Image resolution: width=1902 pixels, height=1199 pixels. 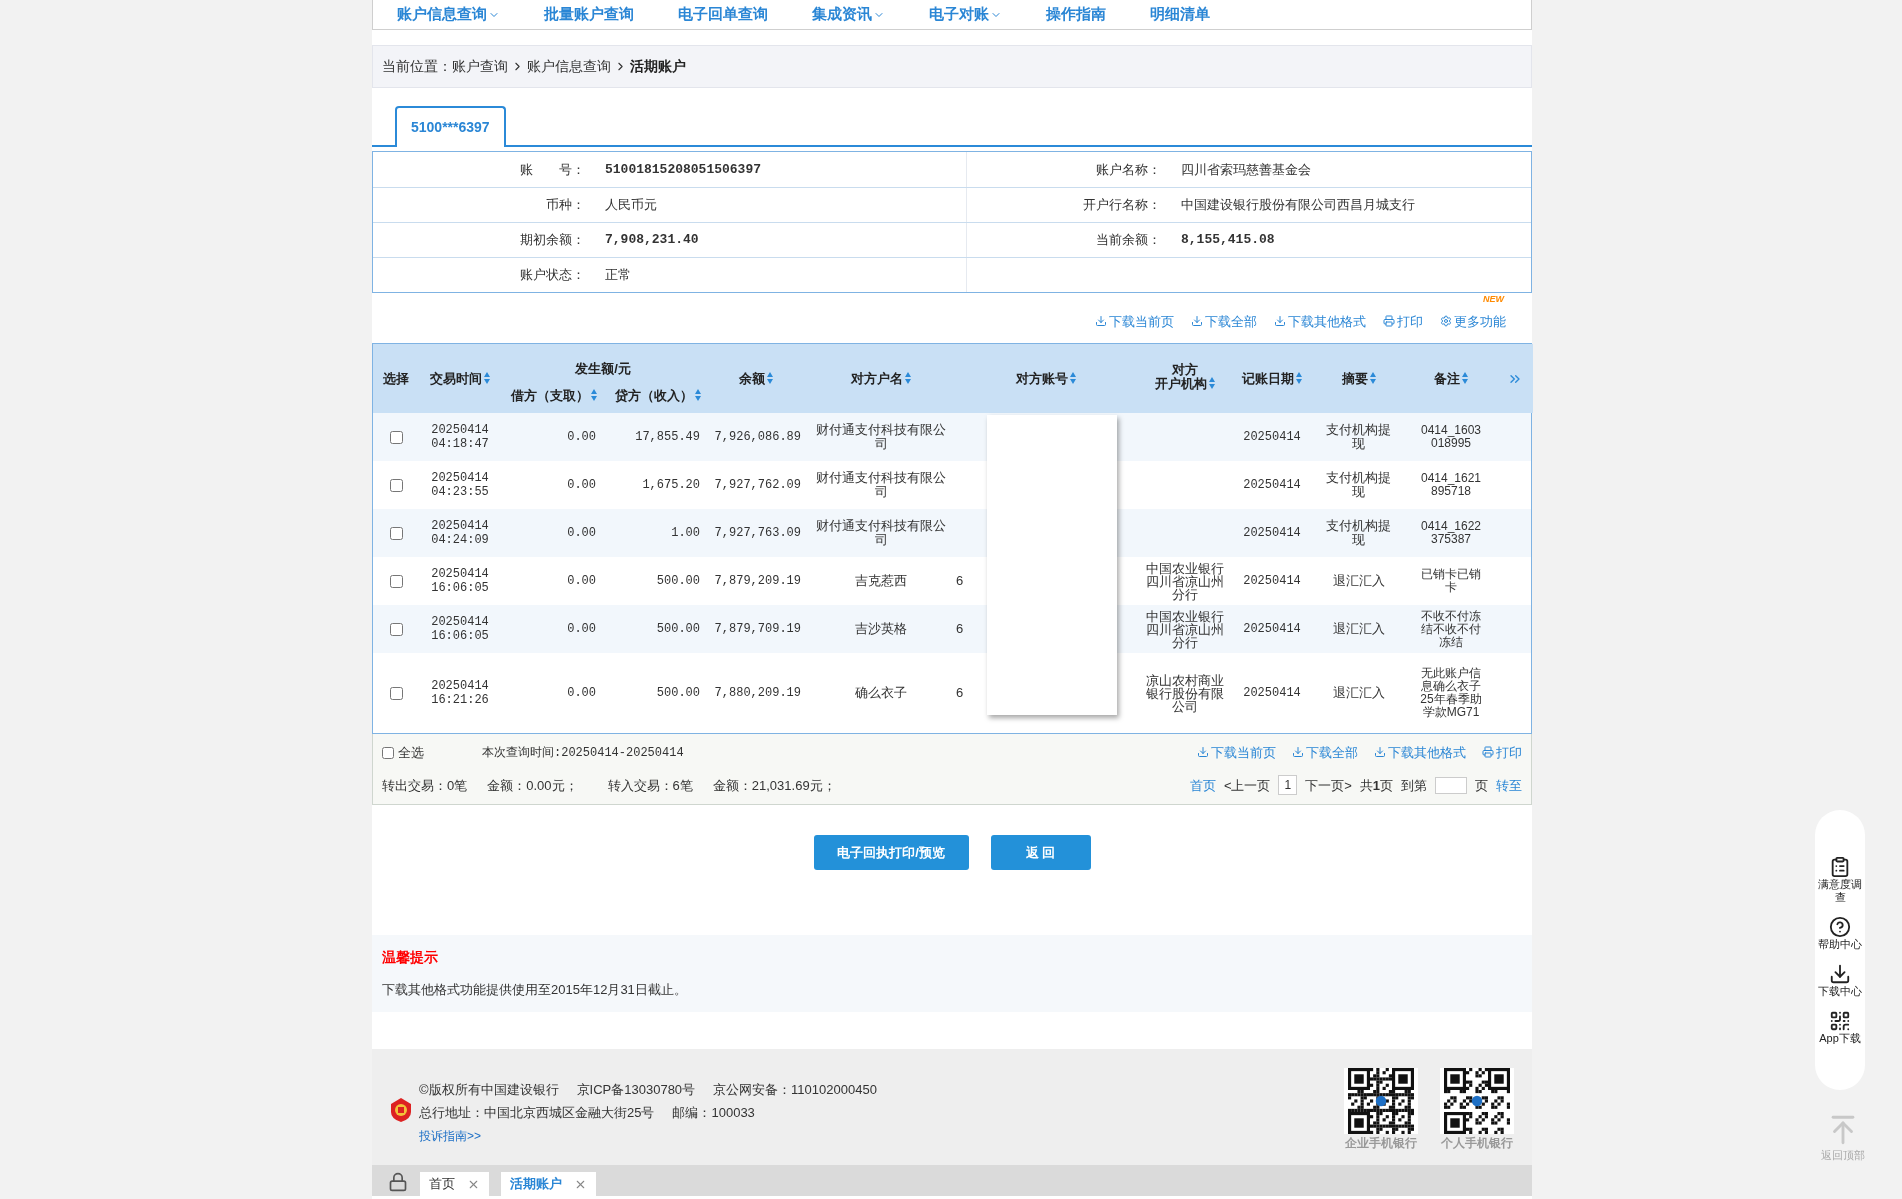 I want to click on column-header: 借方（支取）, so click(x=554, y=395).